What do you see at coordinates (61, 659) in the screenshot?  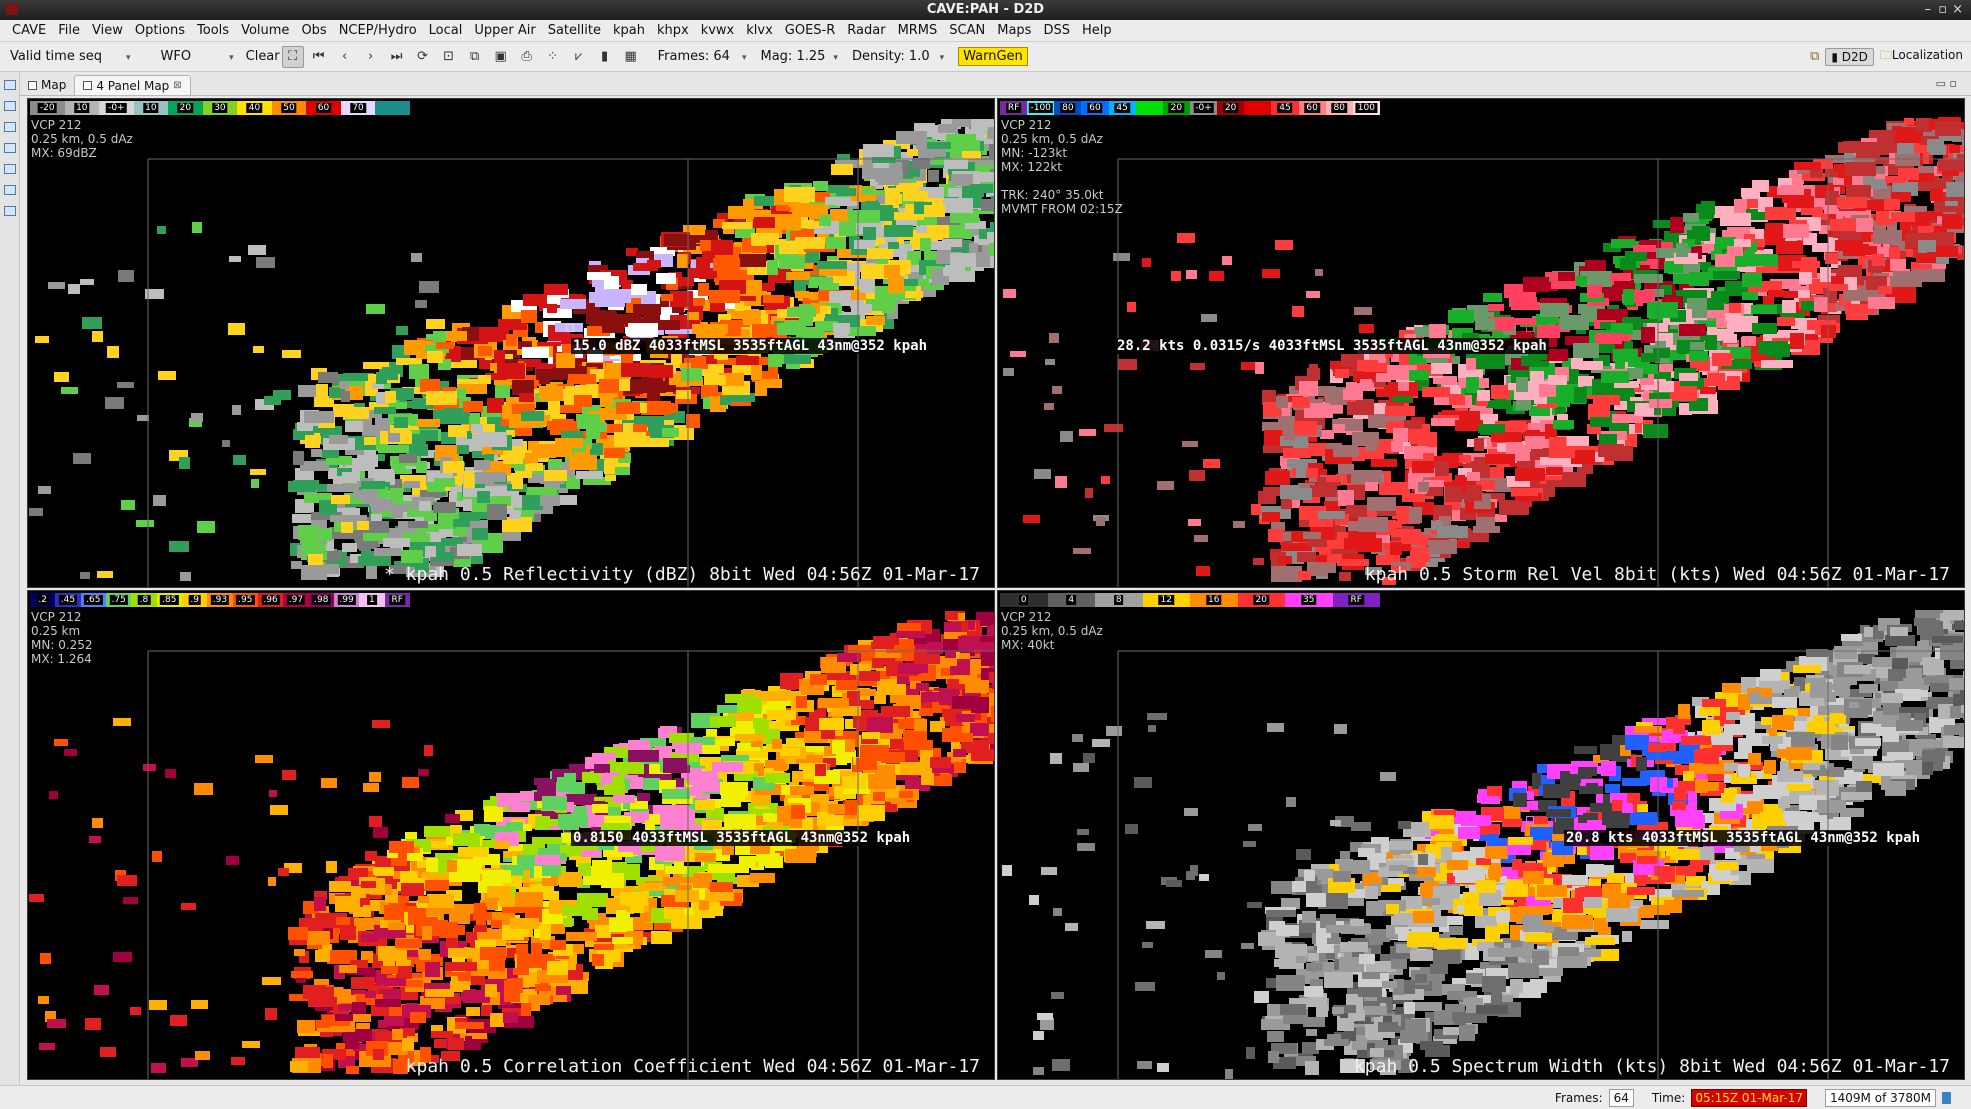 I see `info-line: MX: 1.264` at bounding box center [61, 659].